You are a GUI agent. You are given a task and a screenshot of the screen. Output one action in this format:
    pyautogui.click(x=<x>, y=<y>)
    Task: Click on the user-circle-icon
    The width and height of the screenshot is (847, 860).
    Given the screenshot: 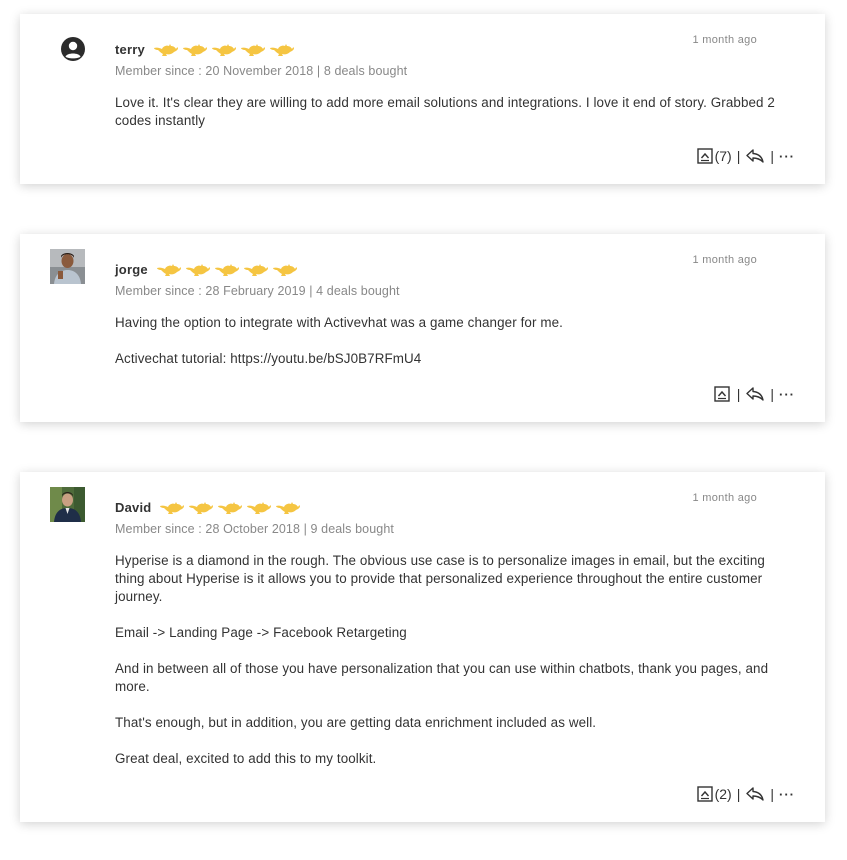 What is the action you would take?
    pyautogui.click(x=73, y=49)
    